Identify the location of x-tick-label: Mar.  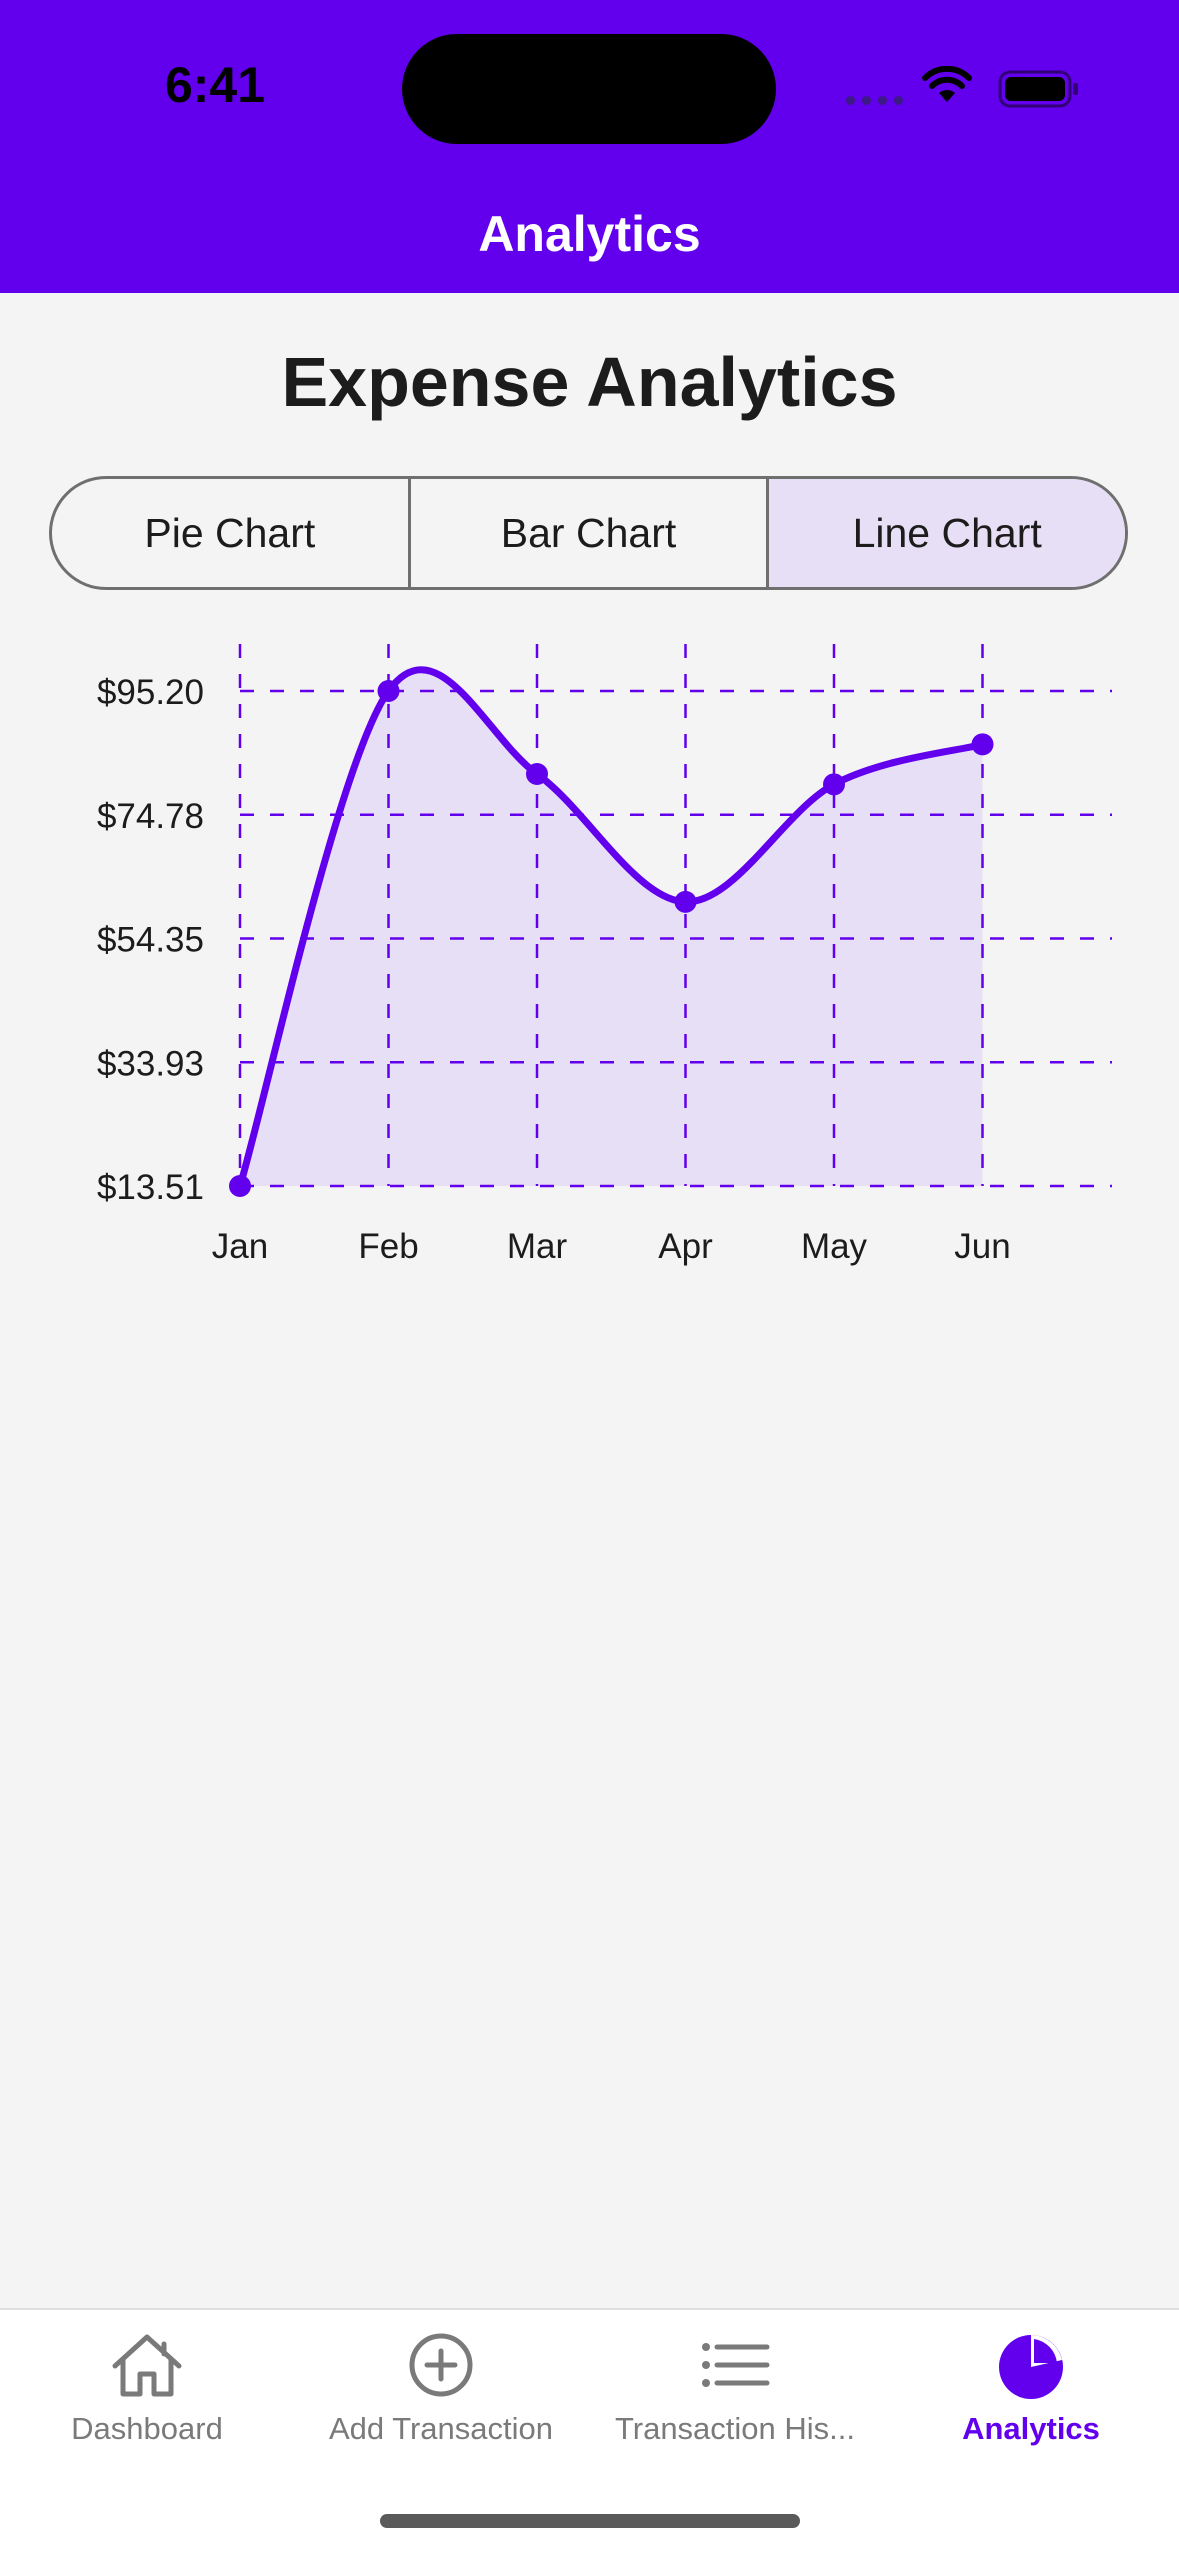
(537, 1246).